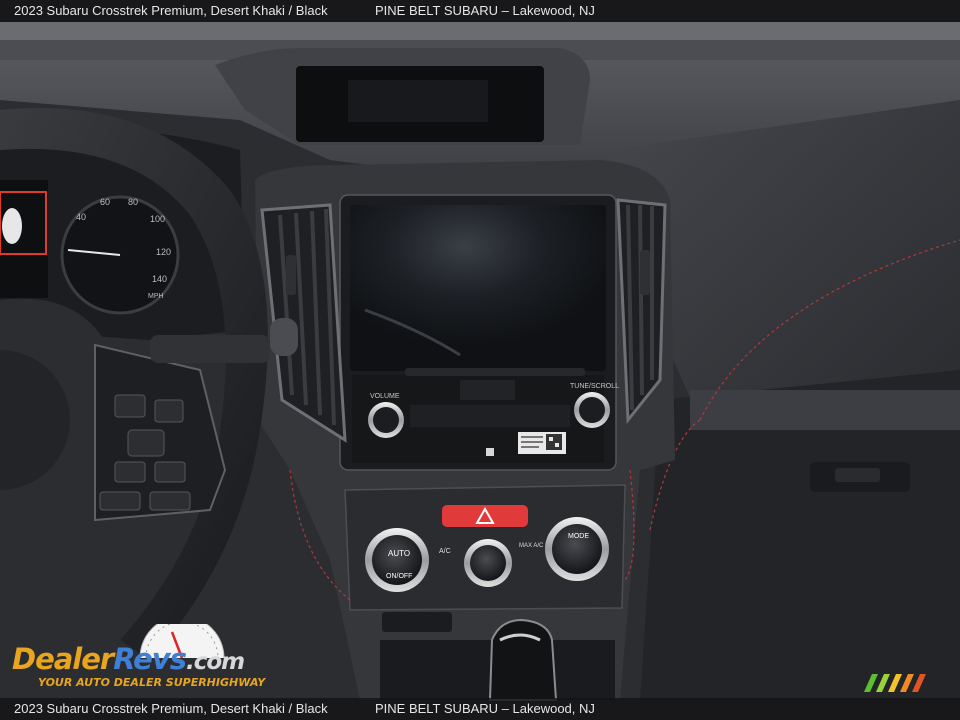 This screenshot has height=720, width=960. What do you see at coordinates (156, 296) in the screenshot?
I see `svg-text: MPH` at bounding box center [156, 296].